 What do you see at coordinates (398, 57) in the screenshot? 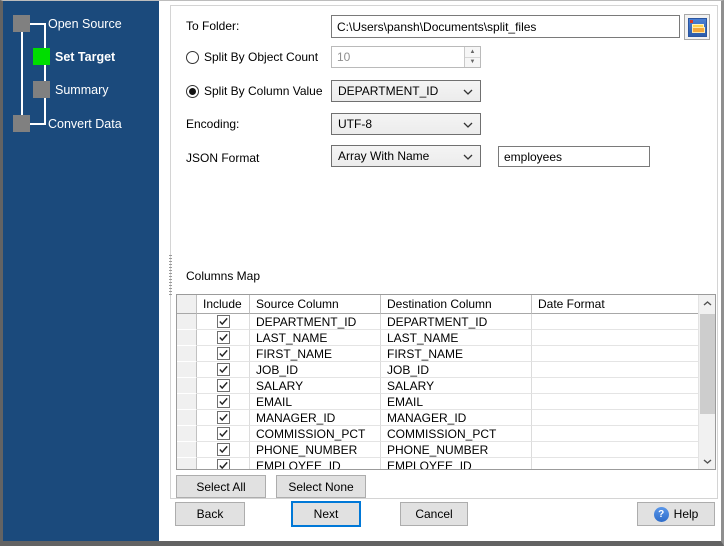
I see `object-count-value: 10` at bounding box center [398, 57].